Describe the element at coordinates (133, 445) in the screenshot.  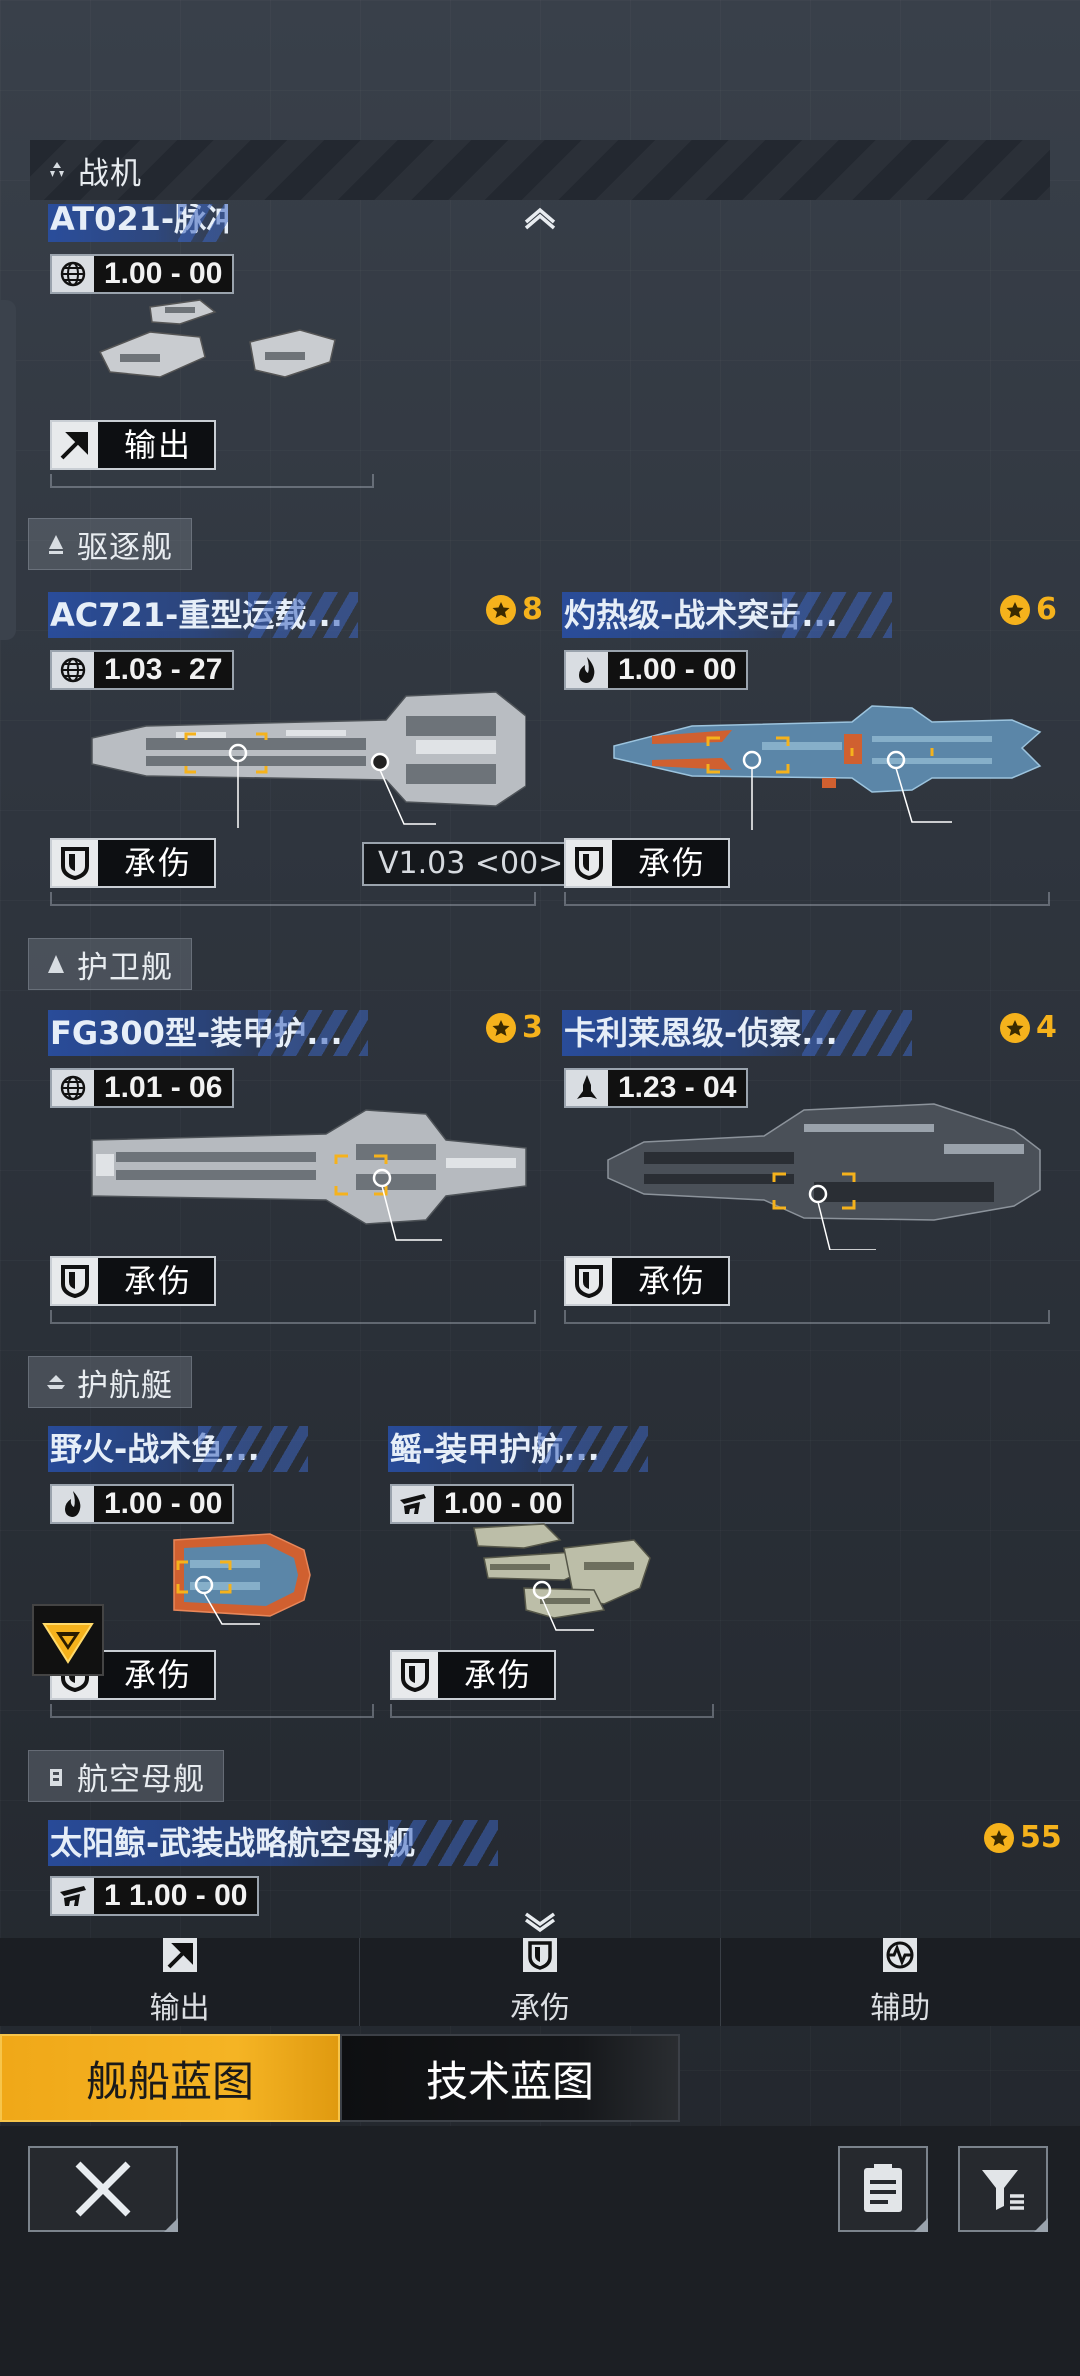
I see `role-badge: 输出` at that location.